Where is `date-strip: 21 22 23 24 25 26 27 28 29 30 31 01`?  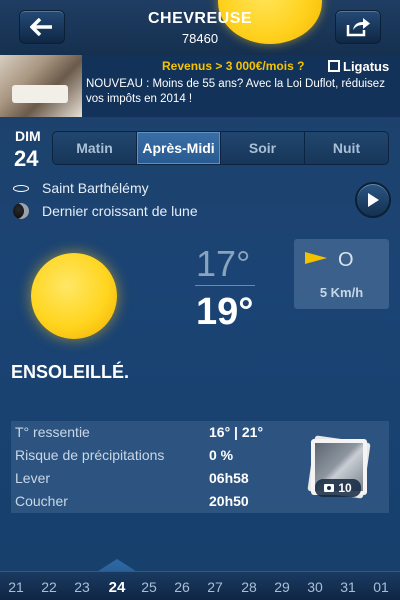 date-strip: 21 22 23 24 25 26 27 28 29 30 31 01 is located at coordinates (200, 585).